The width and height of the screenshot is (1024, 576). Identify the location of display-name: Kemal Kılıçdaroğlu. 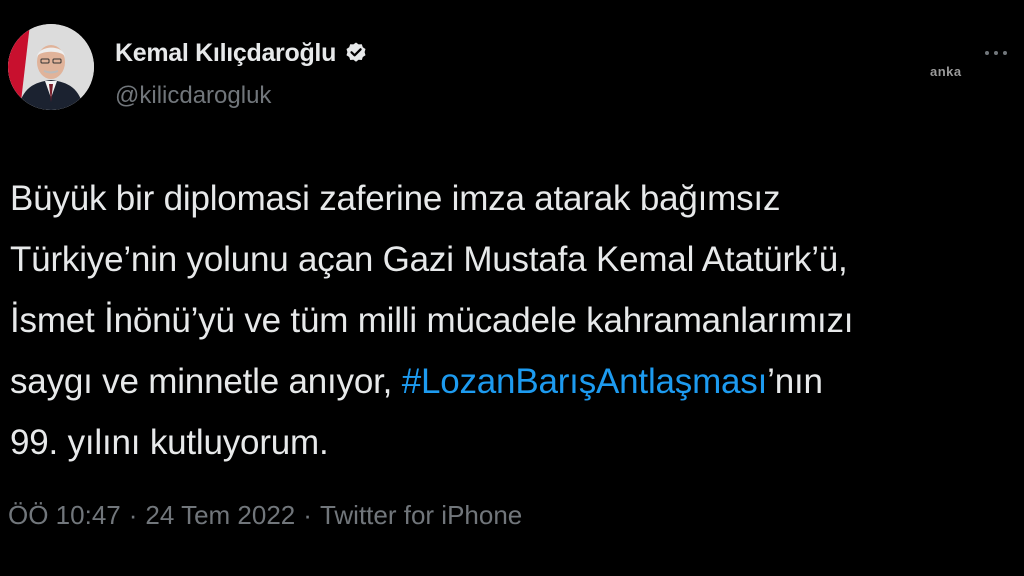
(225, 53).